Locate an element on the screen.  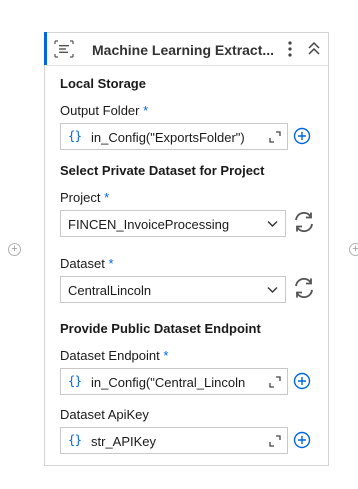
dataset-selected-value: CentralLincoln is located at coordinates (110, 290).